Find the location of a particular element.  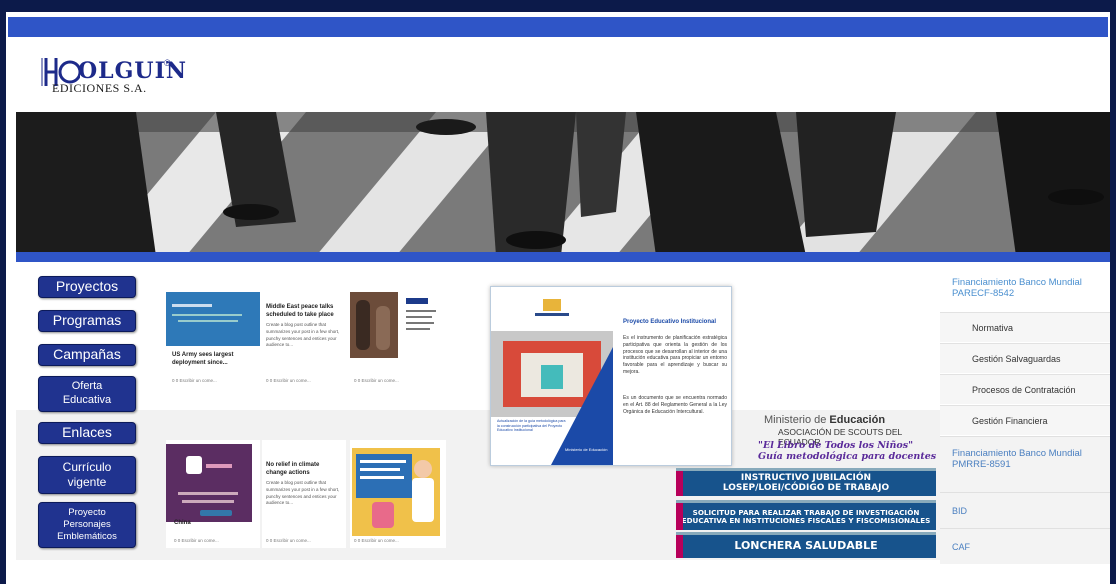

right-item-gestion-financiera: Gestión Financiera is located at coordinates (1025, 420).